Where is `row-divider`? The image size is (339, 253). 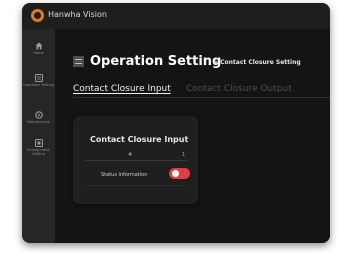
row-divider is located at coordinates (136, 185).